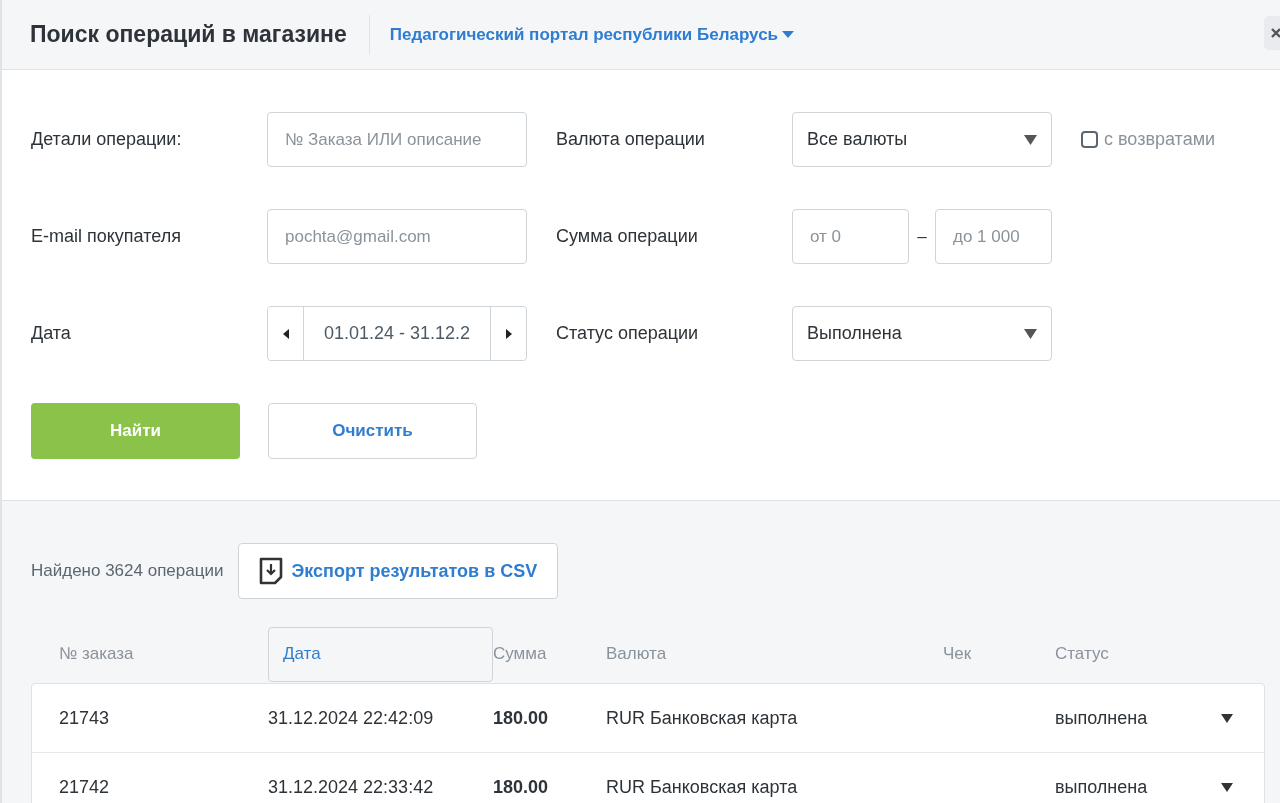  I want to click on currency-select: Все валюты, so click(922, 139).